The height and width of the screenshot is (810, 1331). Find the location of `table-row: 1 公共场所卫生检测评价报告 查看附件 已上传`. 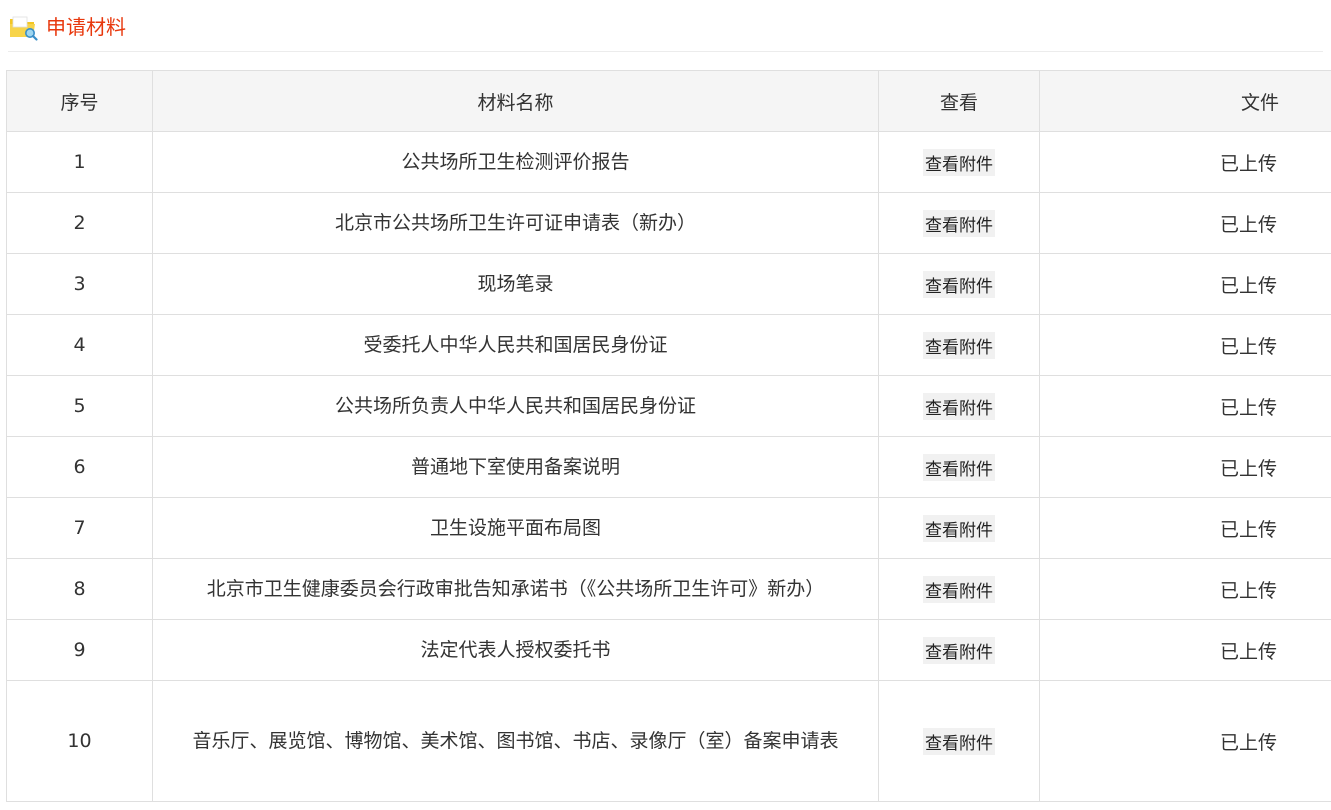

table-row: 1 公共场所卫生检测评价报告 查看附件 已上传 is located at coordinates (668, 162).